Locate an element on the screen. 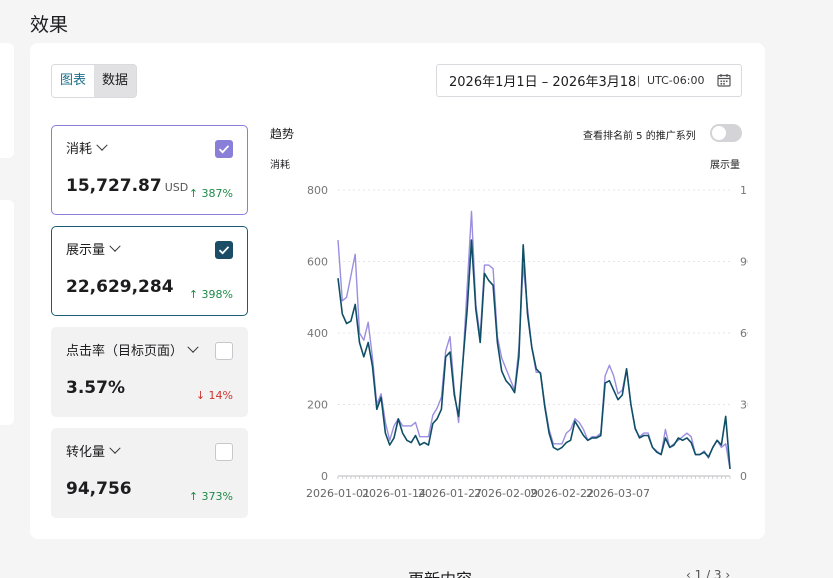 This screenshot has height=578, width=833. top5-toggle-label: 查看排名前 5 的推广系列 is located at coordinates (639, 136).